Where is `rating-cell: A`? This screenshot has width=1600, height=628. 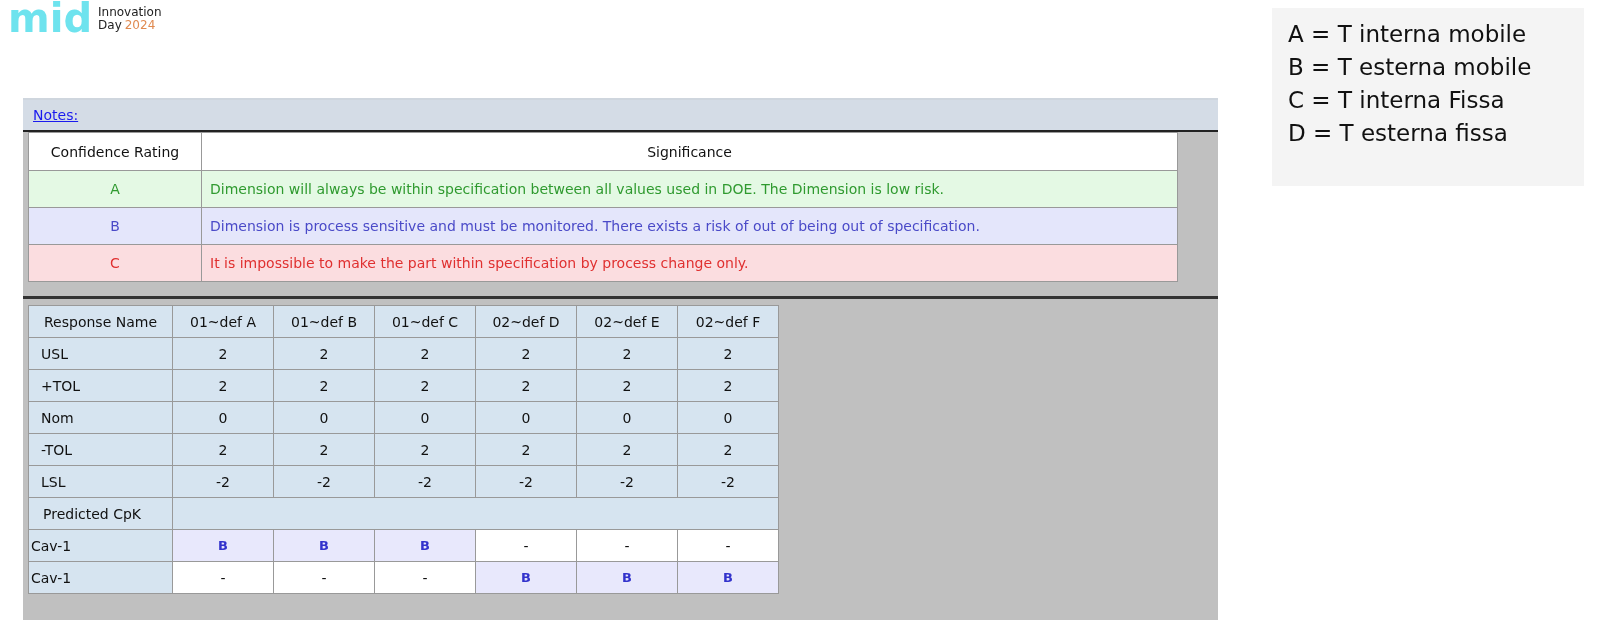
rating-cell: A is located at coordinates (115, 189).